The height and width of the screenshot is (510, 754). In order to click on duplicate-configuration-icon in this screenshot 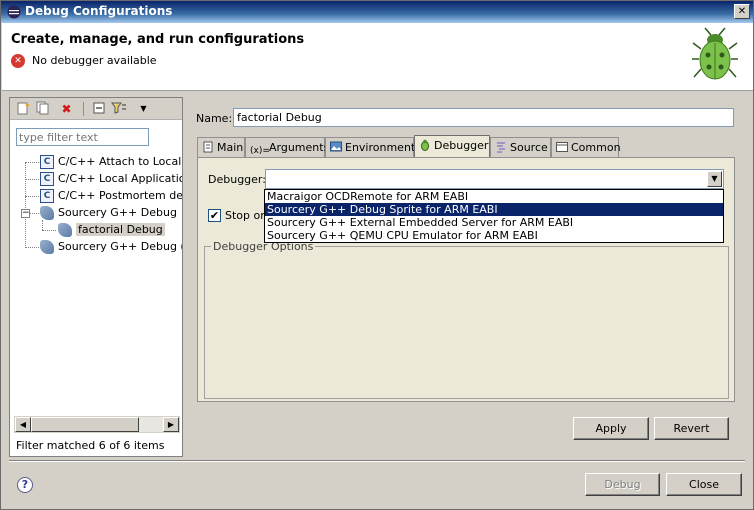, I will do `click(42, 109)`.